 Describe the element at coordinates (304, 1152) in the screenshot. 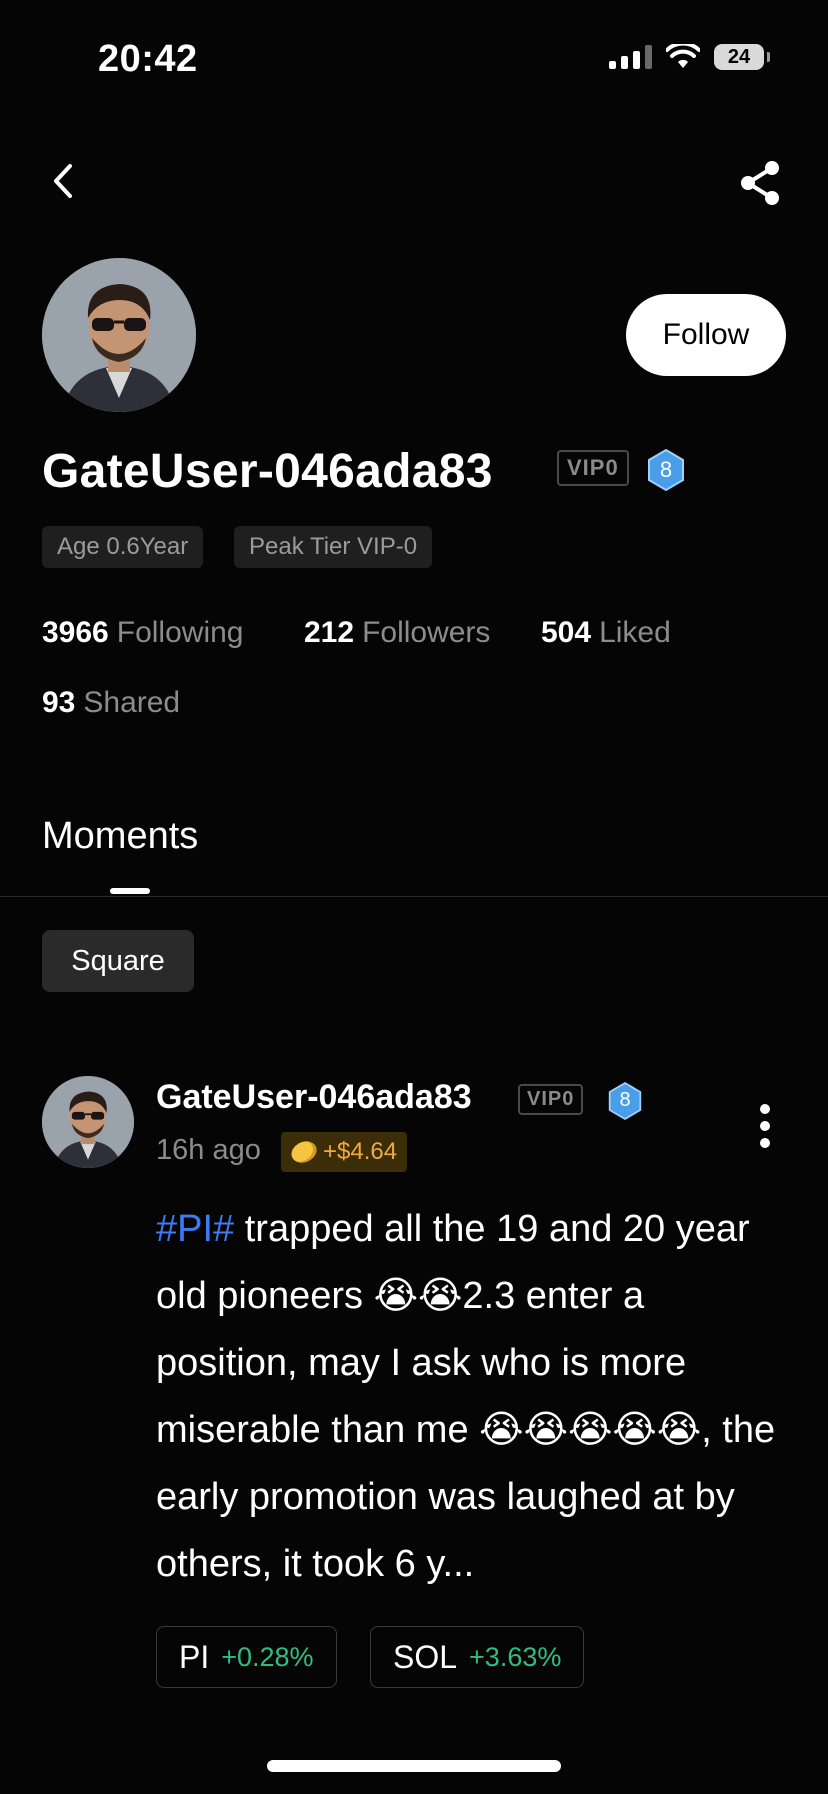

I see `coin-icon` at that location.